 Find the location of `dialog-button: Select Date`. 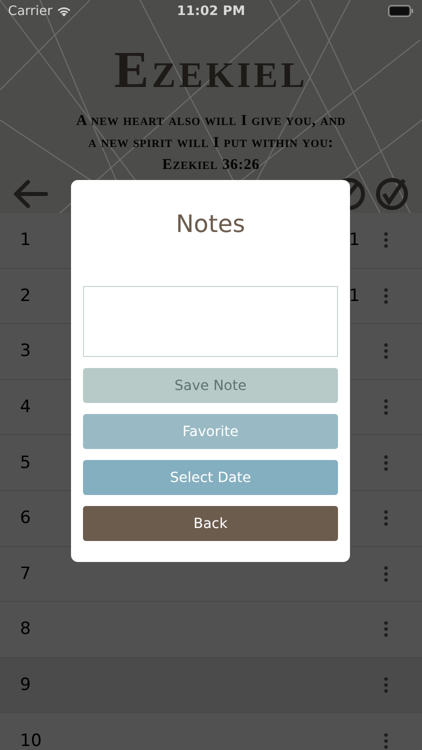

dialog-button: Select Date is located at coordinates (210, 477).